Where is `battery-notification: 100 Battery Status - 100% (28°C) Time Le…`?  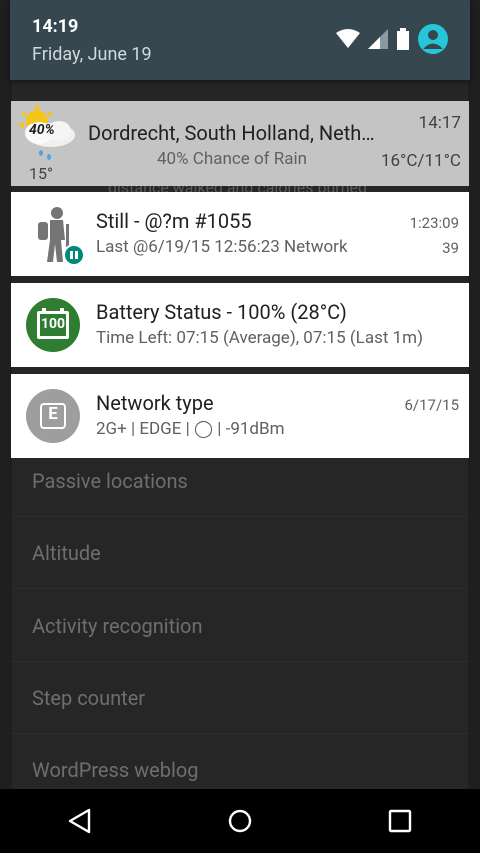
battery-notification: 100 Battery Status - 100% (28°C) Time Le… is located at coordinates (240, 325).